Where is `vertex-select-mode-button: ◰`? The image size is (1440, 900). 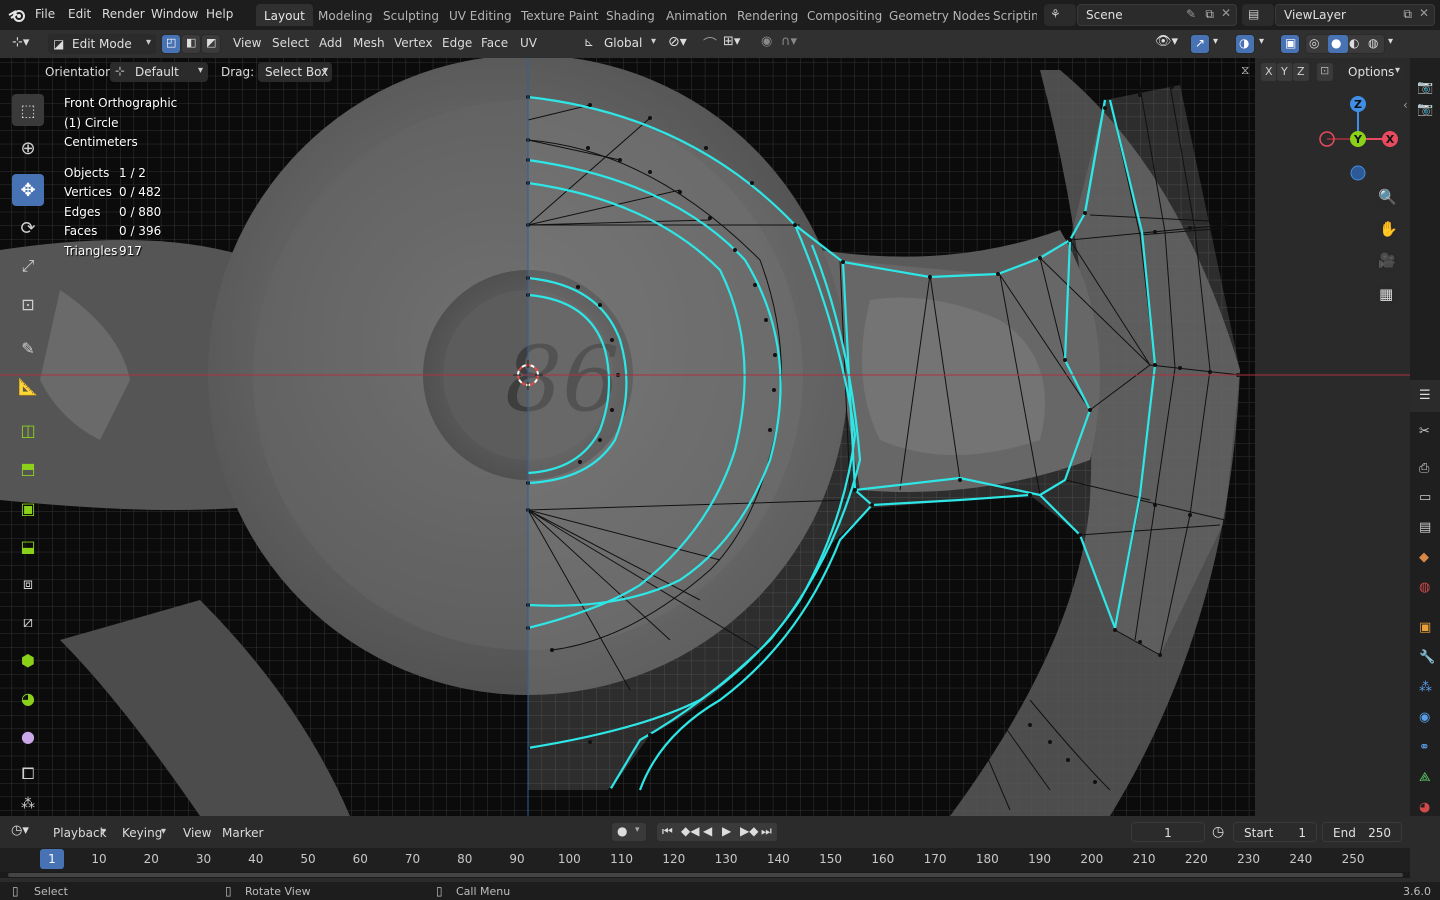
vertex-select-mode-button: ◰ is located at coordinates (171, 44).